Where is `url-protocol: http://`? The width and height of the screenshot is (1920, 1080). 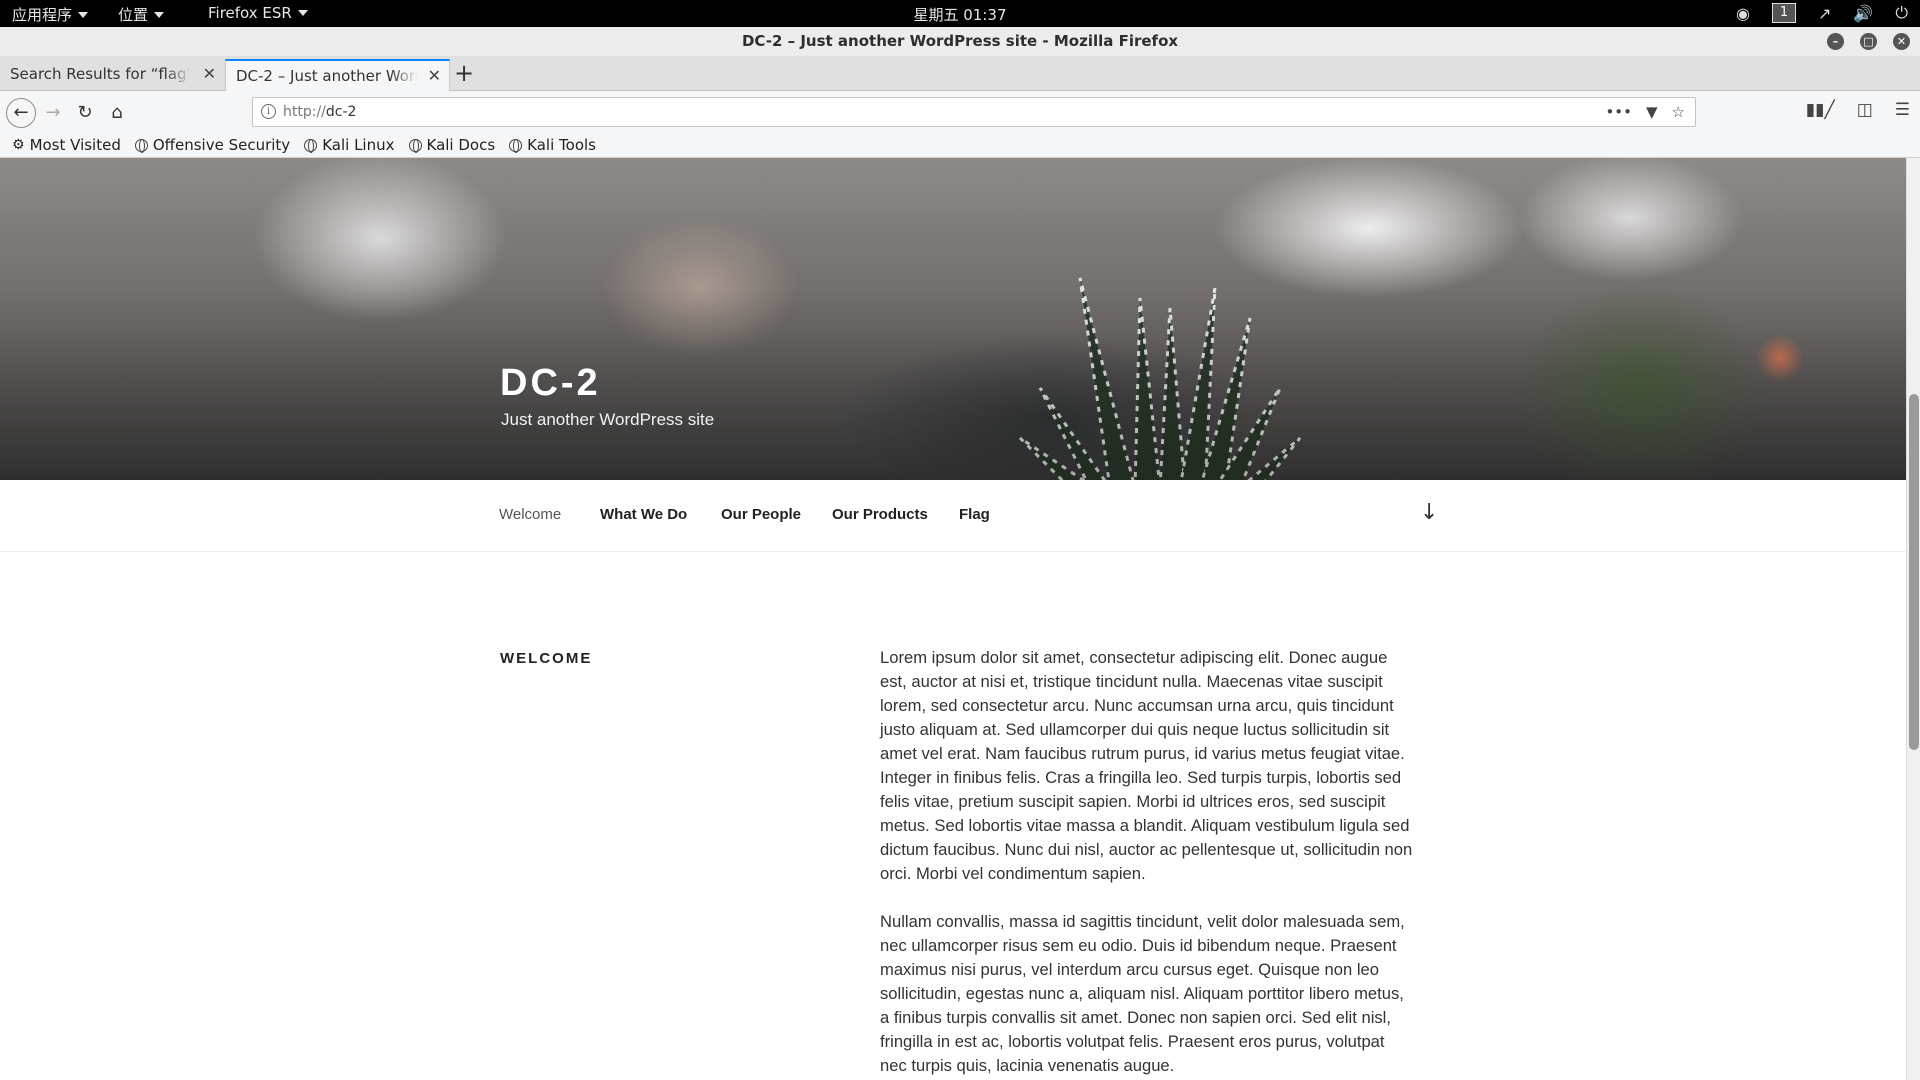 url-protocol: http:// is located at coordinates (304, 112).